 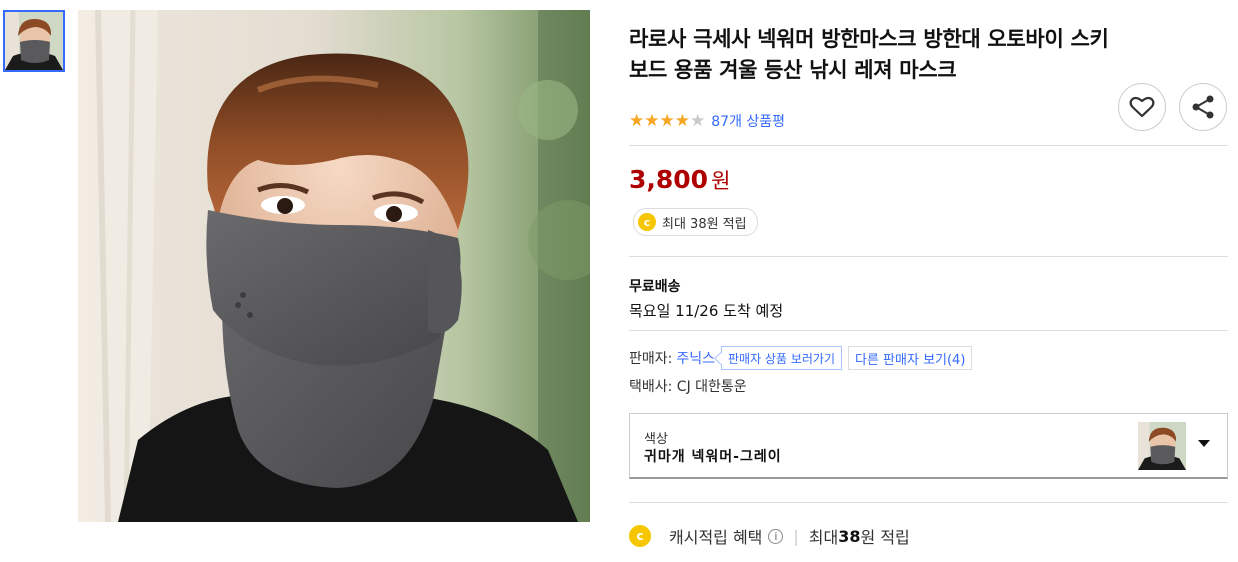 I want to click on product-thumbnail, so click(x=34, y=41).